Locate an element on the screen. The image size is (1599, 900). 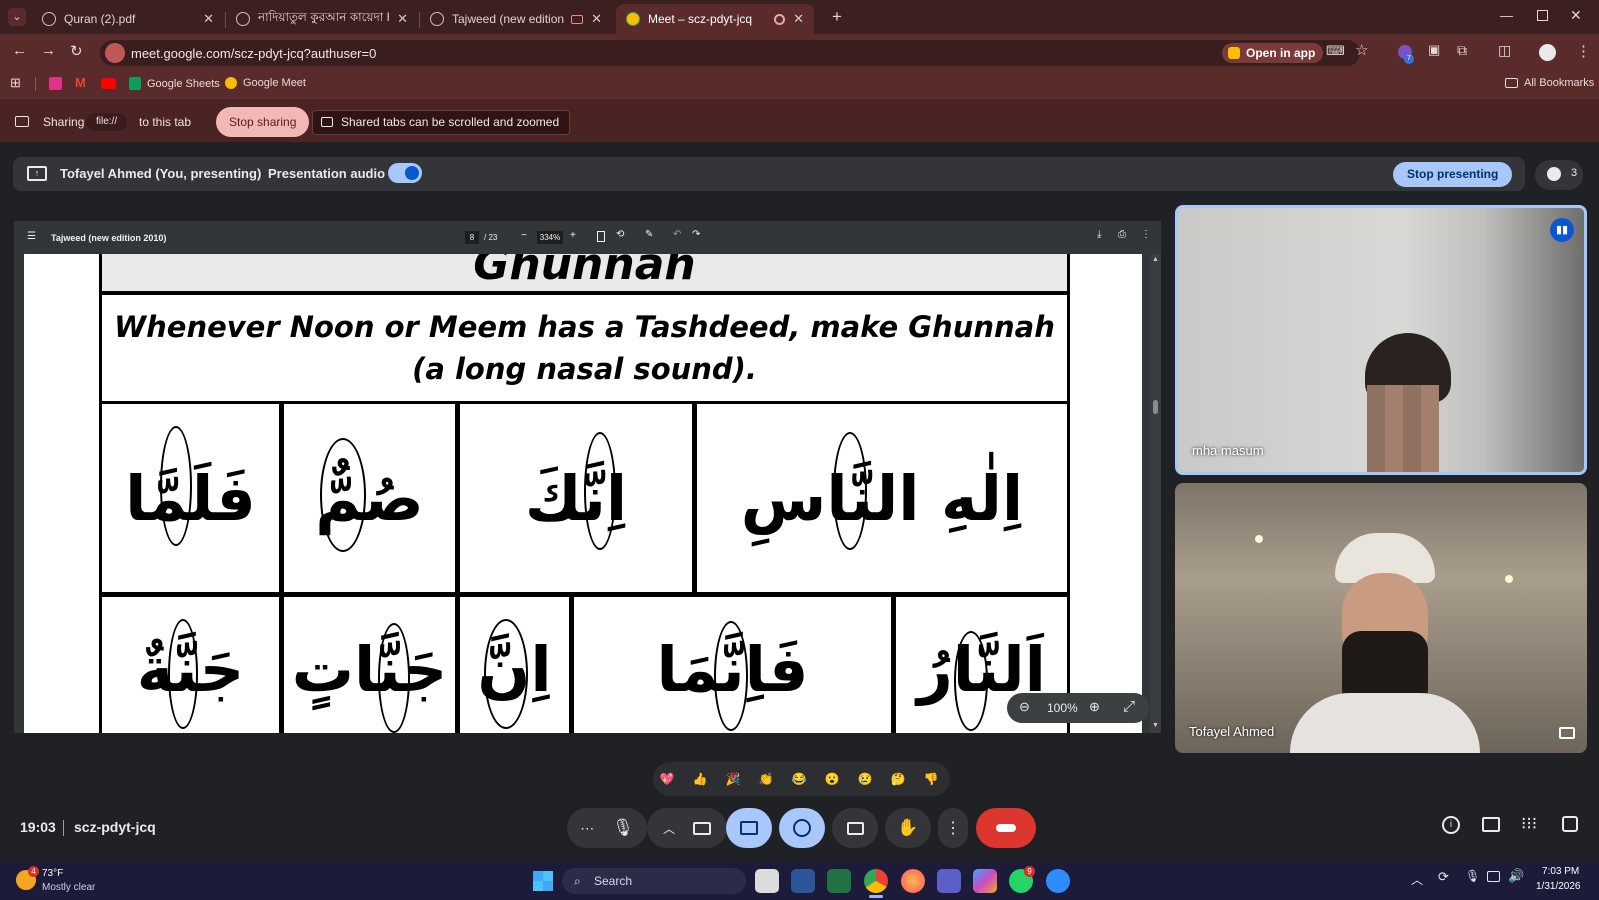
reaction-surprised: 😮 is located at coordinates (832, 779).